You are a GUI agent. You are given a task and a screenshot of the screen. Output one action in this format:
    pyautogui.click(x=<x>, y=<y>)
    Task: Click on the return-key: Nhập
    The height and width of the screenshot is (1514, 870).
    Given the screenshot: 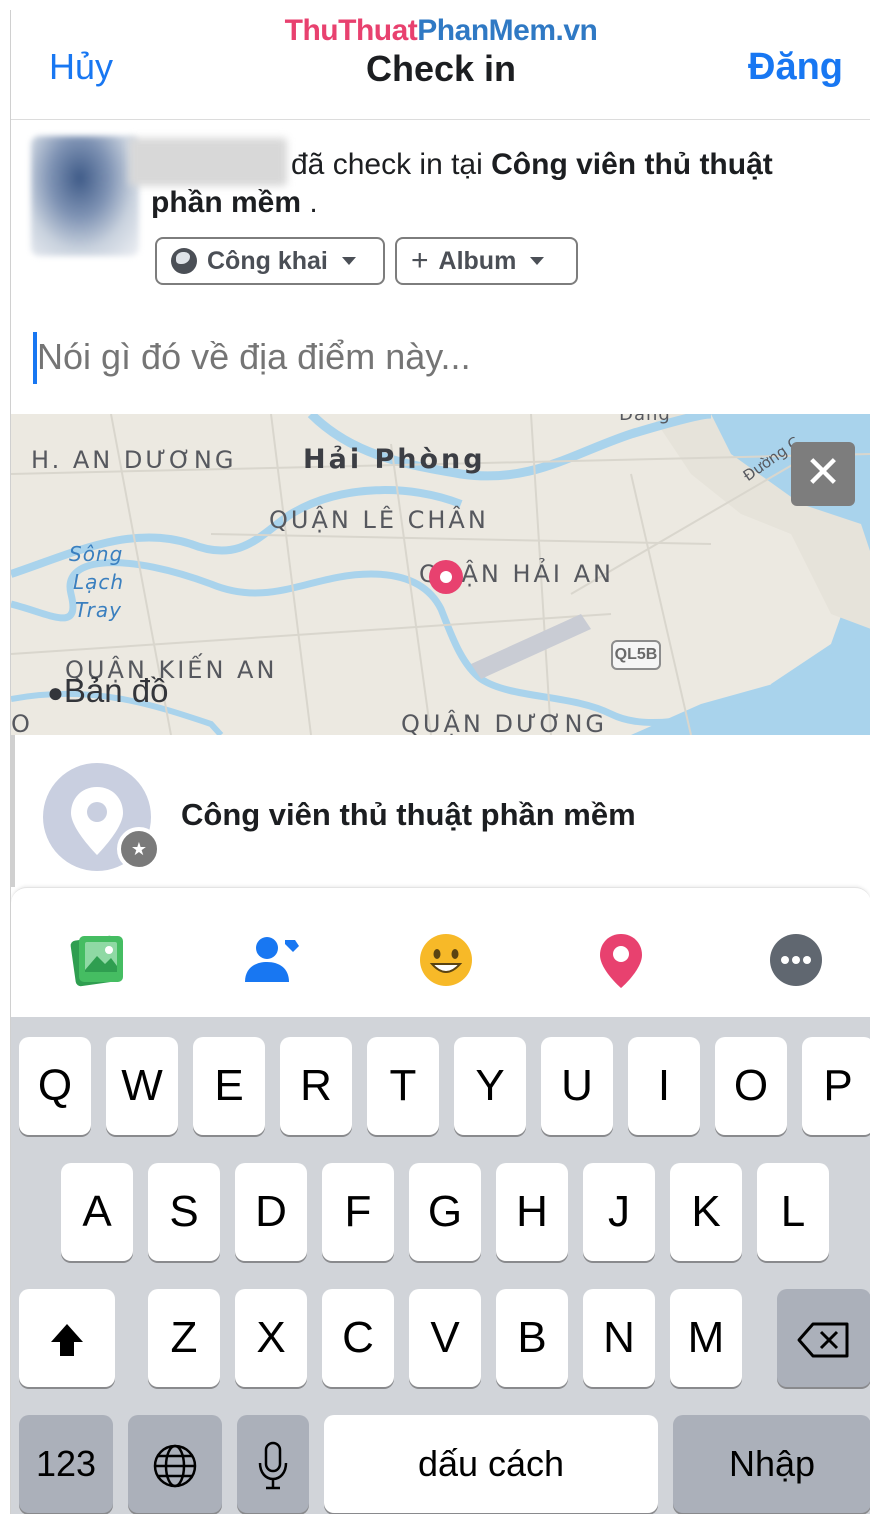 What is the action you would take?
    pyautogui.click(x=771, y=1464)
    